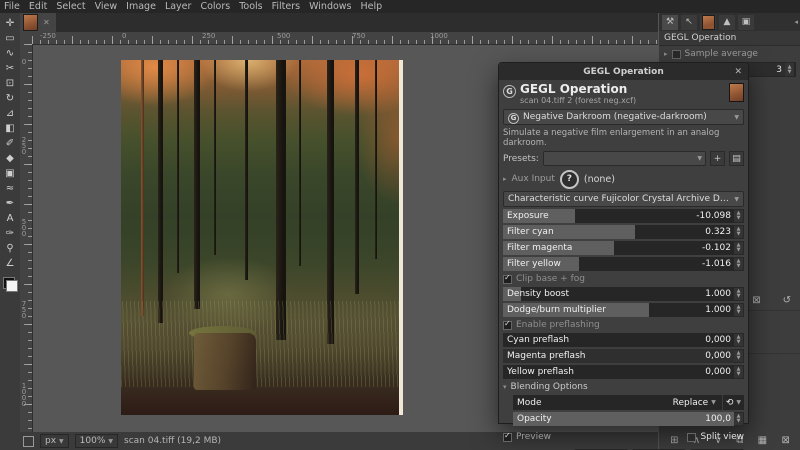 Image resolution: width=800 pixels, height=450 pixels. I want to click on image-thumbnail, so click(708, 22).